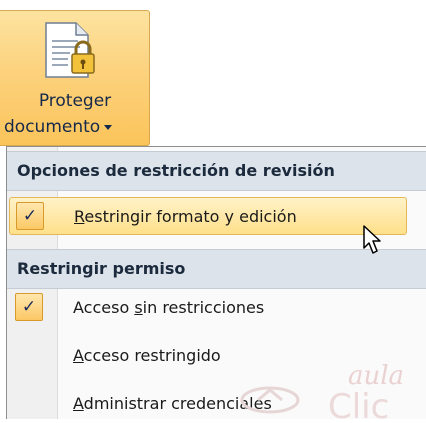 The image size is (426, 423). I want to click on protect-button-label-line1: Proteger, so click(75, 101).